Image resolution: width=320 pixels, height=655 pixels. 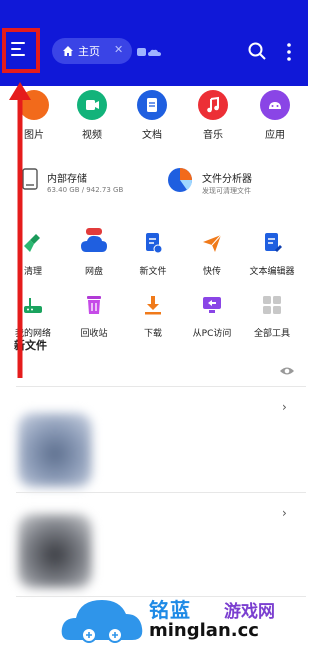 What do you see at coordinates (152, 135) in the screenshot?
I see `category-documents-label: 文档` at bounding box center [152, 135].